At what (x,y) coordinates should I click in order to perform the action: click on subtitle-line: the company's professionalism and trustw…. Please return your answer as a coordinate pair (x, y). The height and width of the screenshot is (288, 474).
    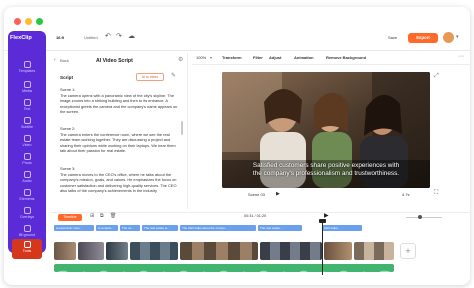
    Looking at the image, I should click on (326, 173).